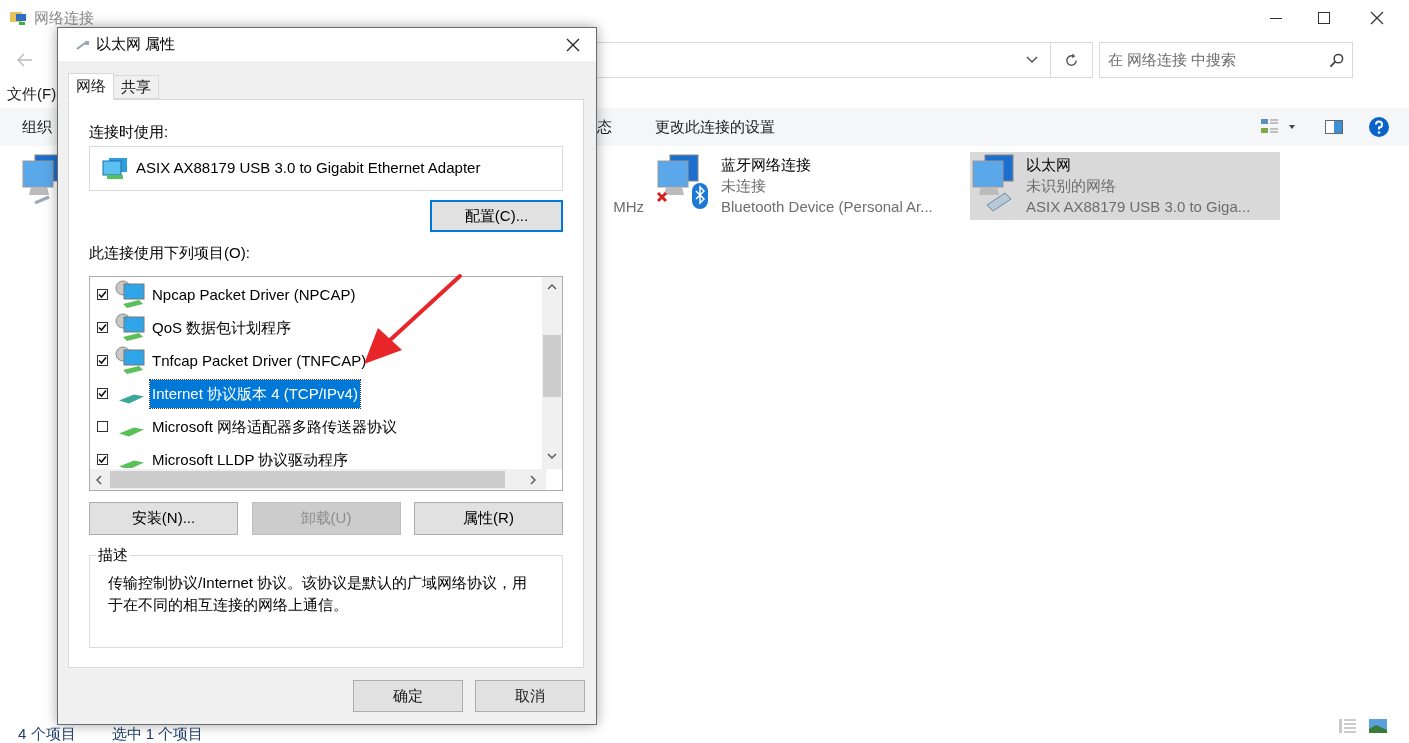 The width and height of the screenshot is (1409, 743). Describe the element at coordinates (170, 252) in the screenshot. I see `list-label: 此连接使用下列项目(O):` at that location.